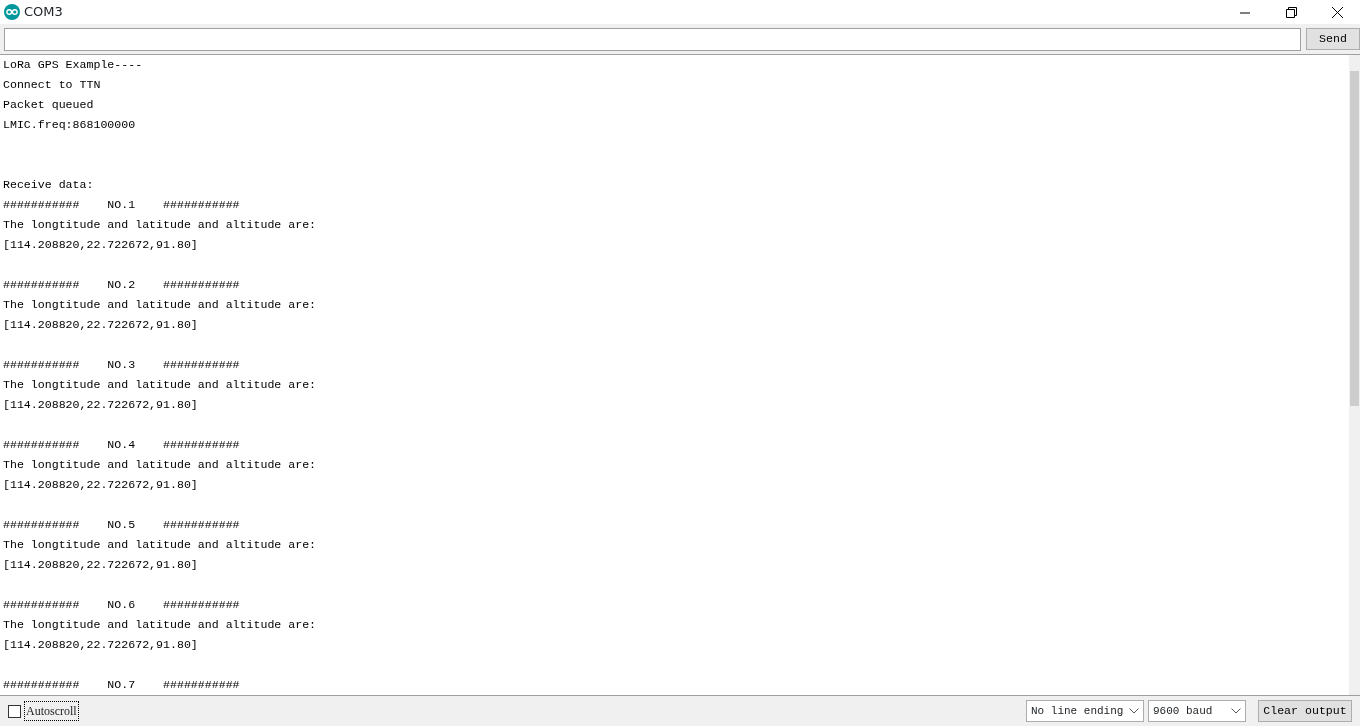 The height and width of the screenshot is (728, 1360). Describe the element at coordinates (122, 445) in the screenshot. I see `output-line: ########### NO.4 ###########` at that location.